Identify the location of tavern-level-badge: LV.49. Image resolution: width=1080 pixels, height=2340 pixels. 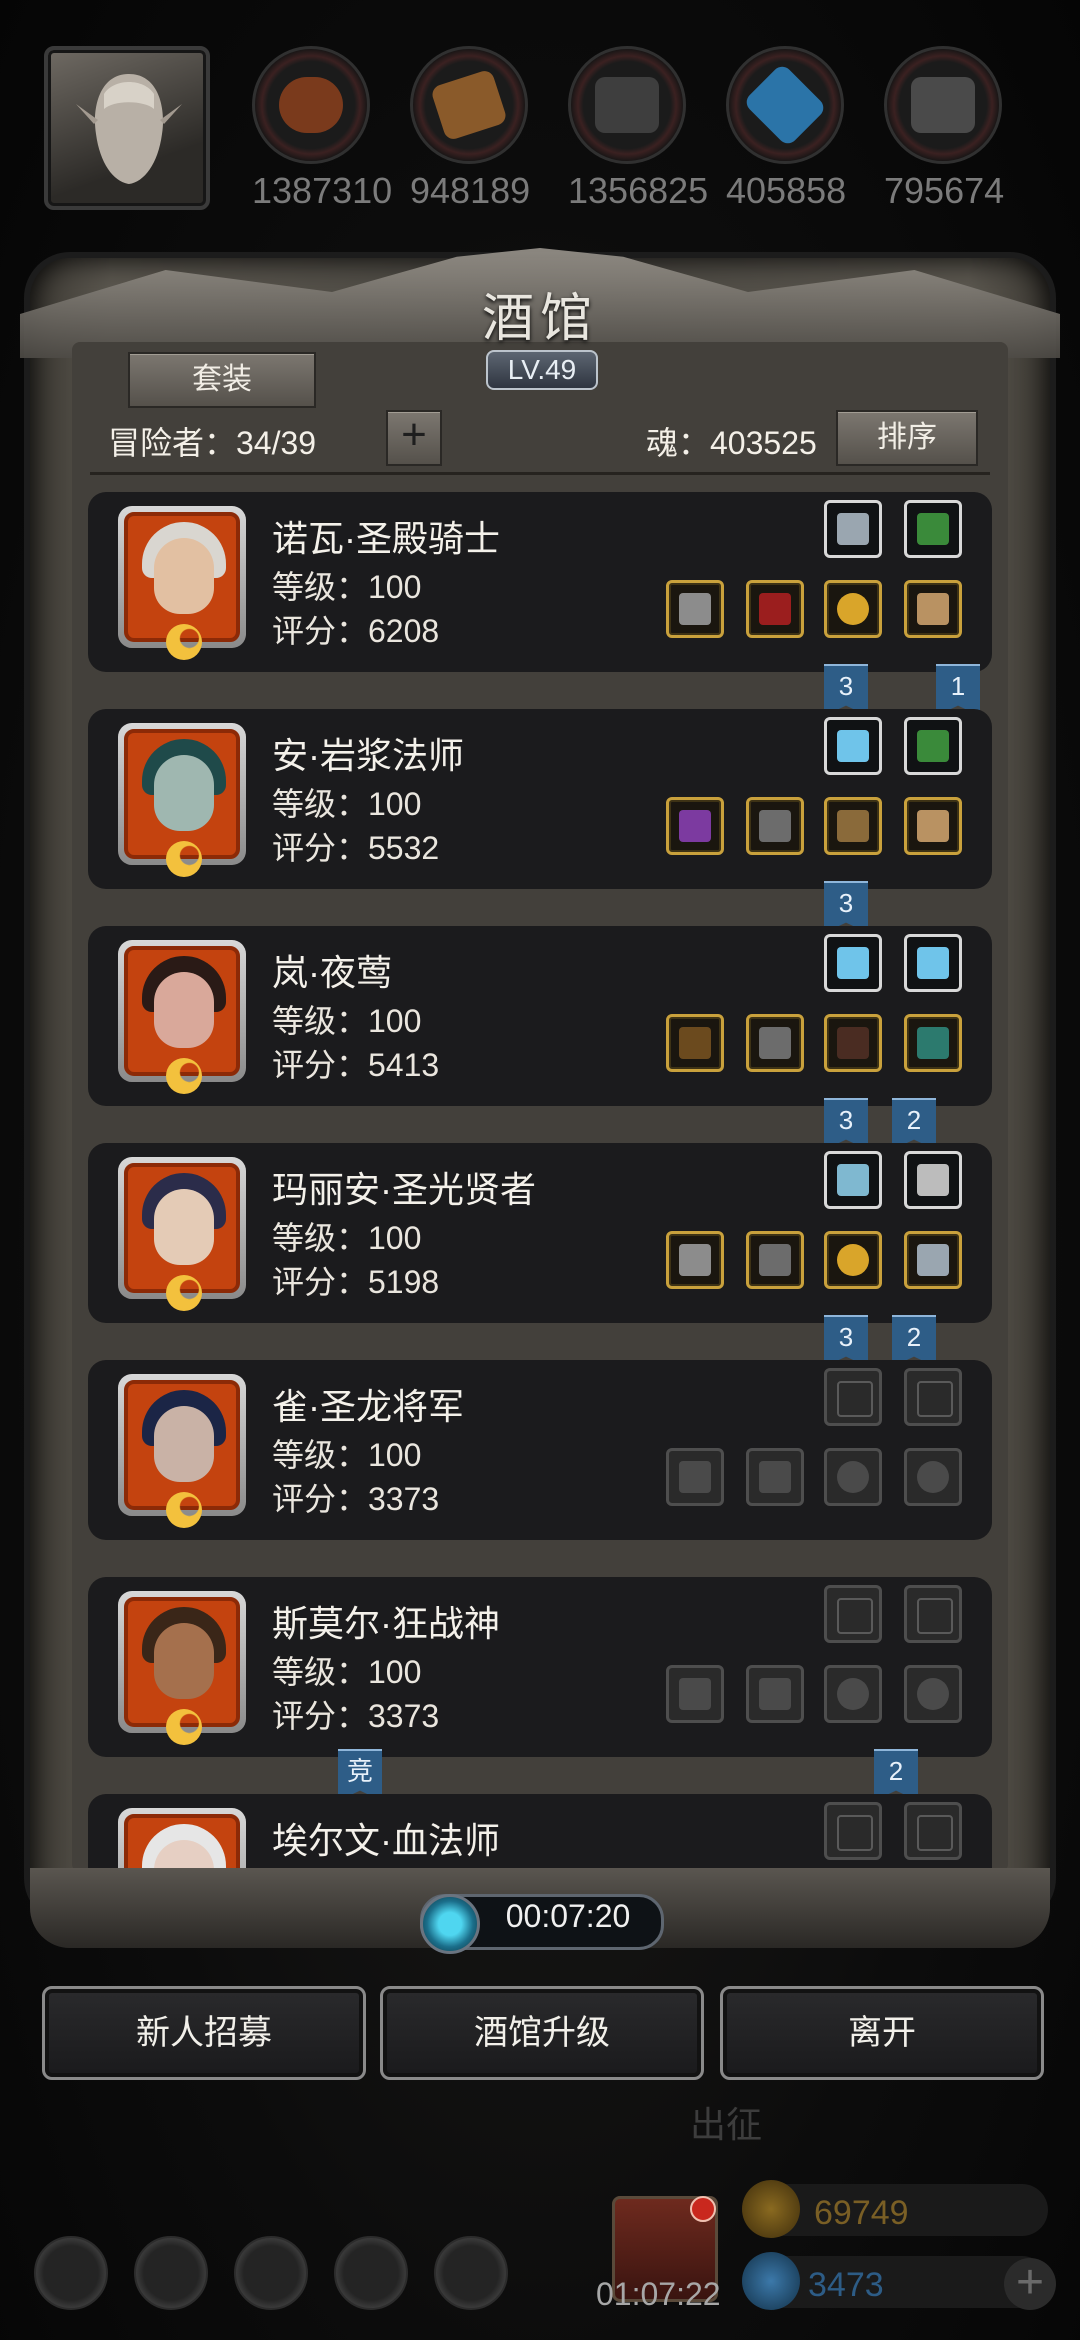
(542, 370).